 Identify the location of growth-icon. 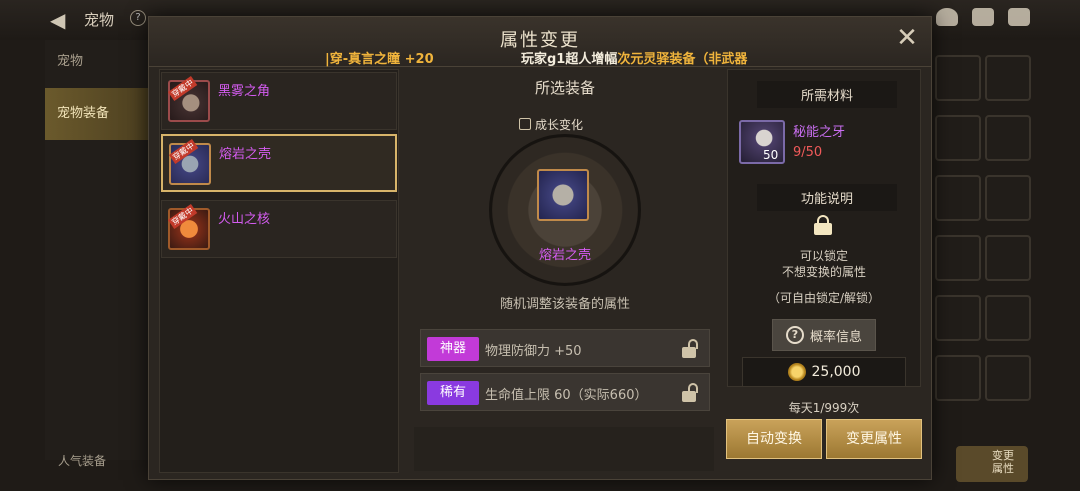
(525, 124).